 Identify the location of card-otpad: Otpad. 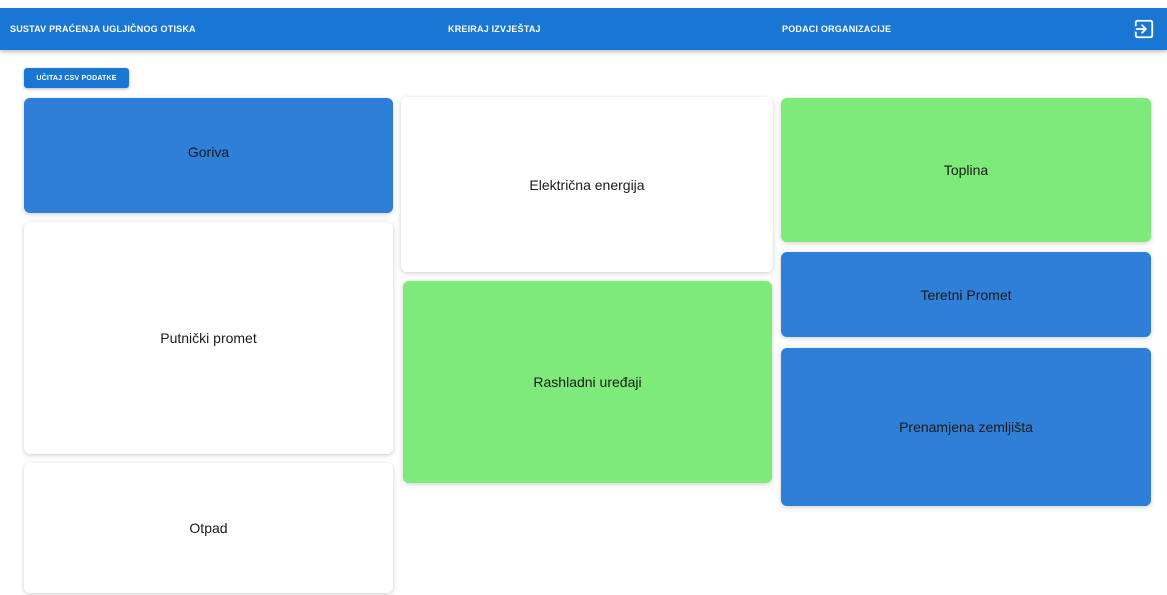
(208, 528).